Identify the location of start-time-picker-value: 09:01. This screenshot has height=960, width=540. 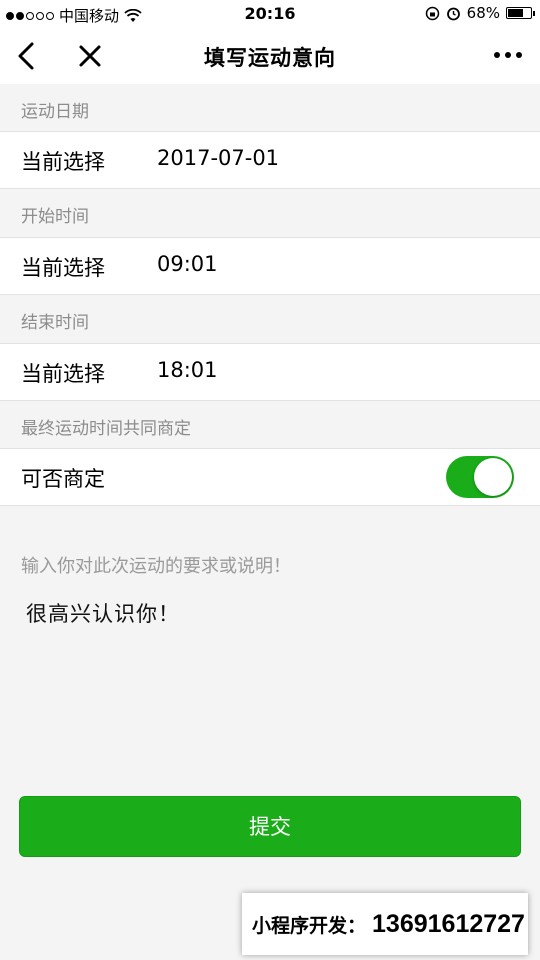
(187, 264).